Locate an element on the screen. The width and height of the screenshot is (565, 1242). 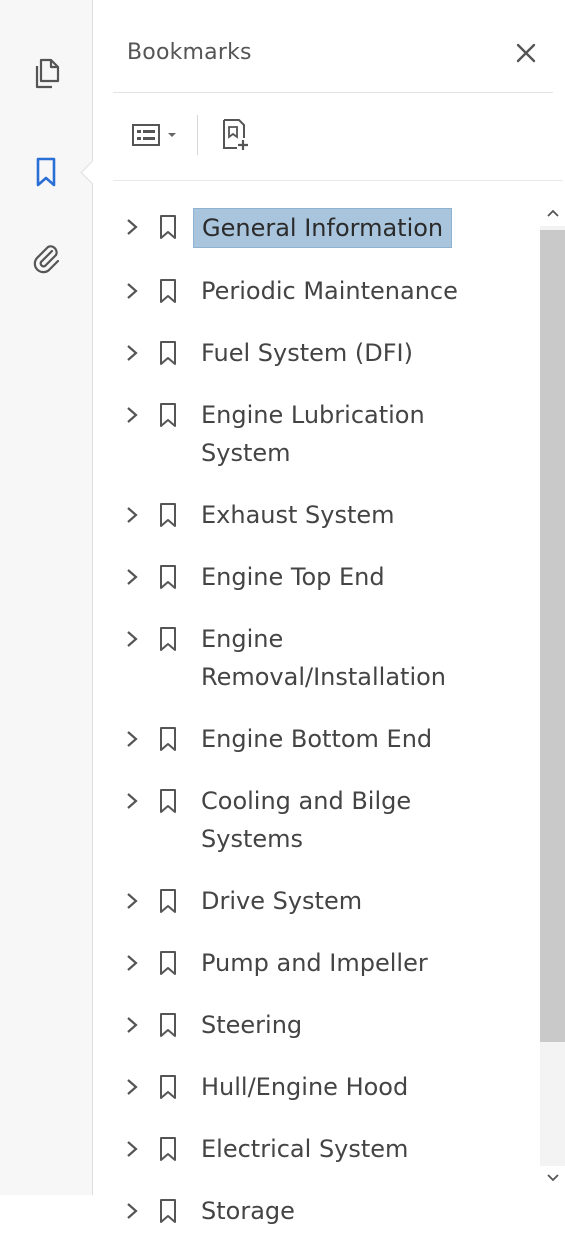
bookmark-item: Engine Top End is located at coordinates (315, 577).